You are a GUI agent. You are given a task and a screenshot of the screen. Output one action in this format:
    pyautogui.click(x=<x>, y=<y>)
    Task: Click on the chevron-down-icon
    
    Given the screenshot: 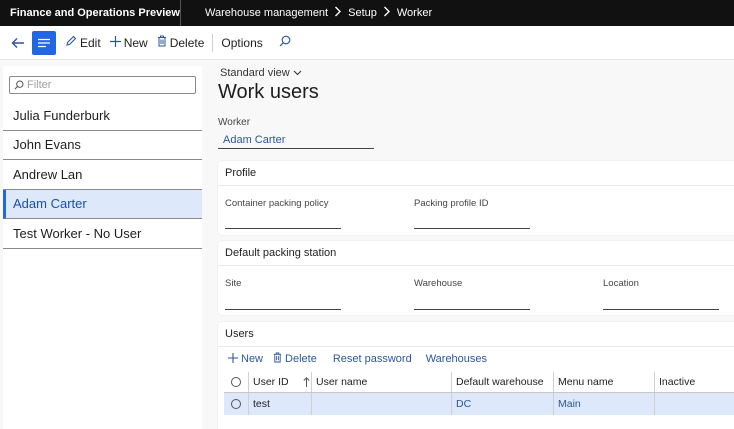 What is the action you would take?
    pyautogui.click(x=297, y=73)
    